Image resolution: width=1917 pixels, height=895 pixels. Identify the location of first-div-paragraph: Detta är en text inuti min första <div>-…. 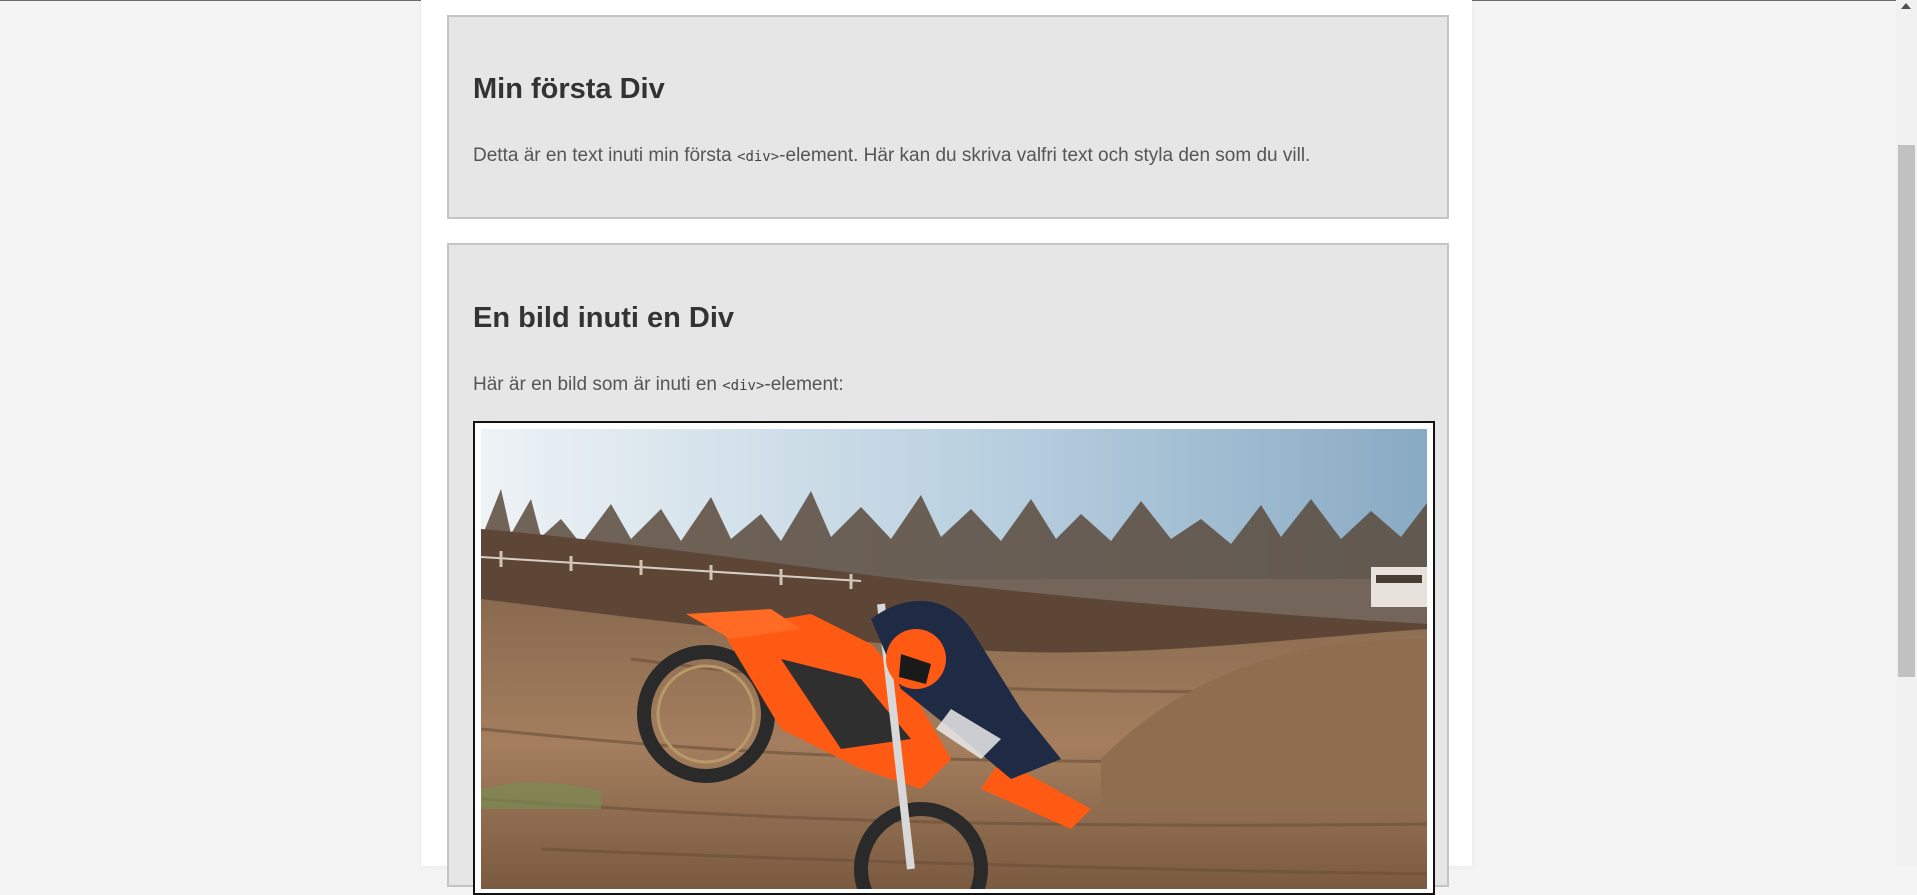
(891, 156).